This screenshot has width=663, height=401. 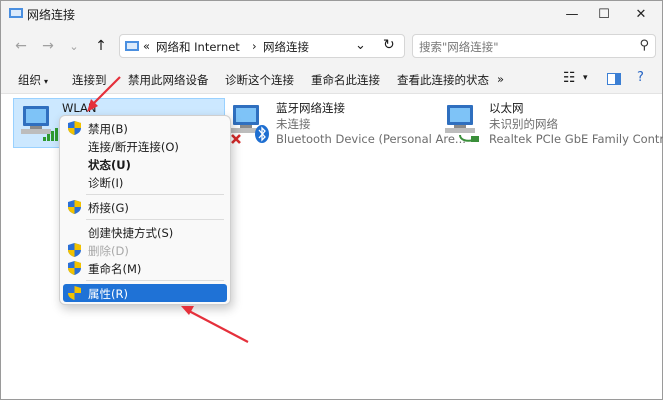 I want to click on more-commands-button: », so click(x=500, y=79).